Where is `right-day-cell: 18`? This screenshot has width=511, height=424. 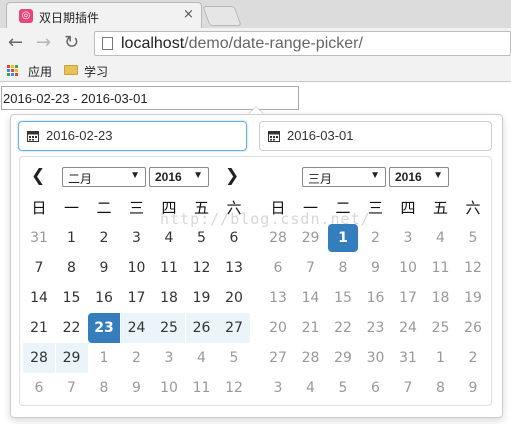
right-day-cell: 18 is located at coordinates (441, 298).